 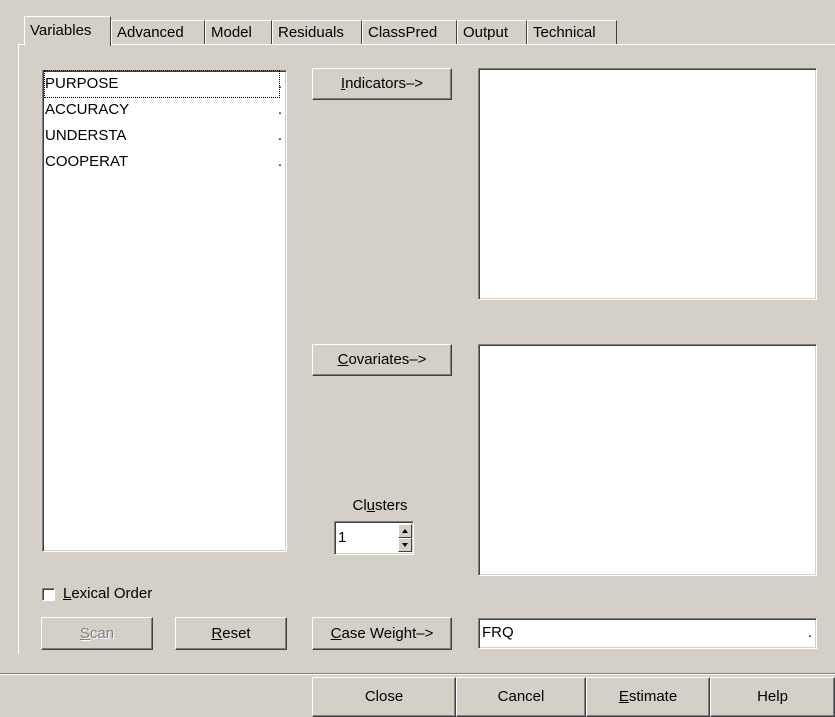 What do you see at coordinates (492, 32) in the screenshot?
I see `tab-output: Output` at bounding box center [492, 32].